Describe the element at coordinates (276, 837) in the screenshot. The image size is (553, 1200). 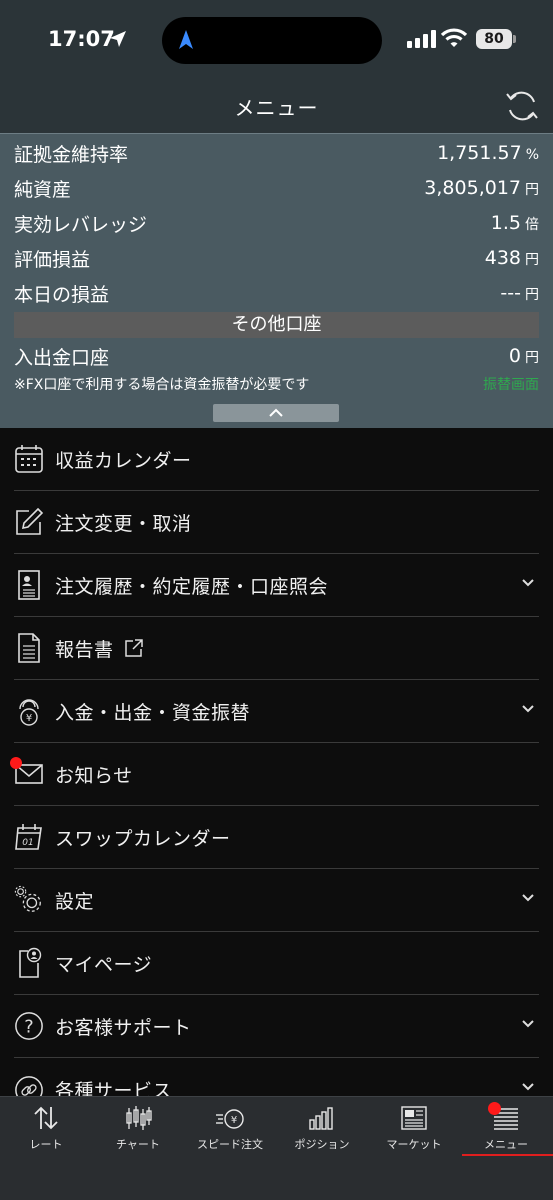
I see `menu-item-swap-calendar: 01 スワップカレンダー` at that location.